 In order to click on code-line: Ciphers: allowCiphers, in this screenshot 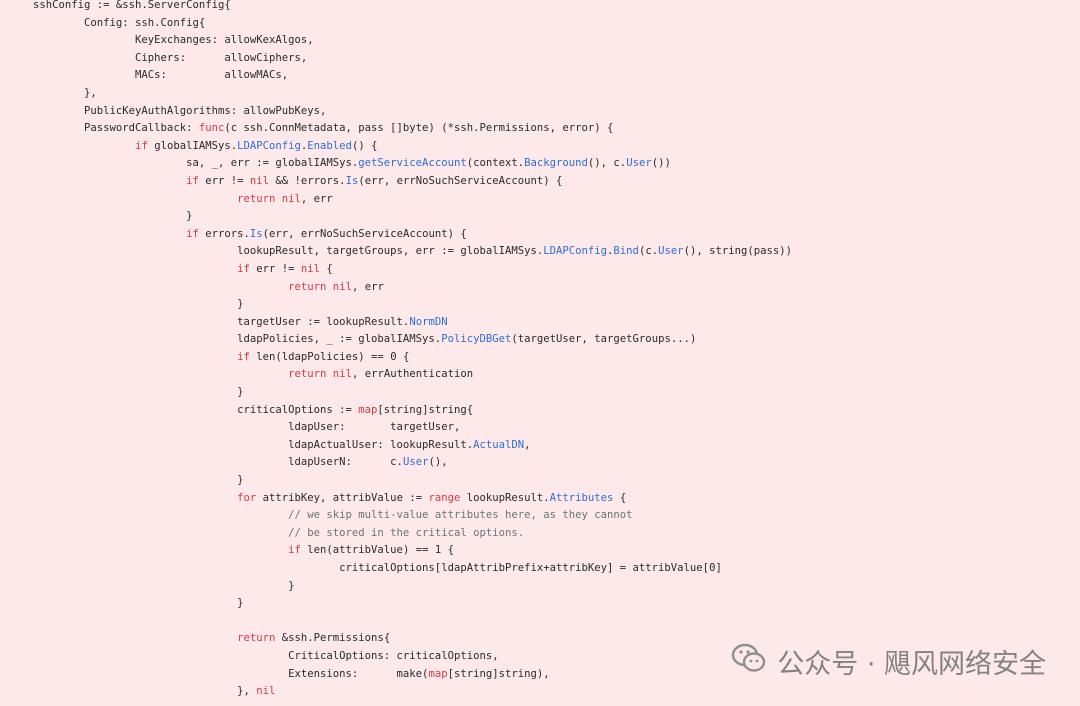, I will do `click(412, 59)`.